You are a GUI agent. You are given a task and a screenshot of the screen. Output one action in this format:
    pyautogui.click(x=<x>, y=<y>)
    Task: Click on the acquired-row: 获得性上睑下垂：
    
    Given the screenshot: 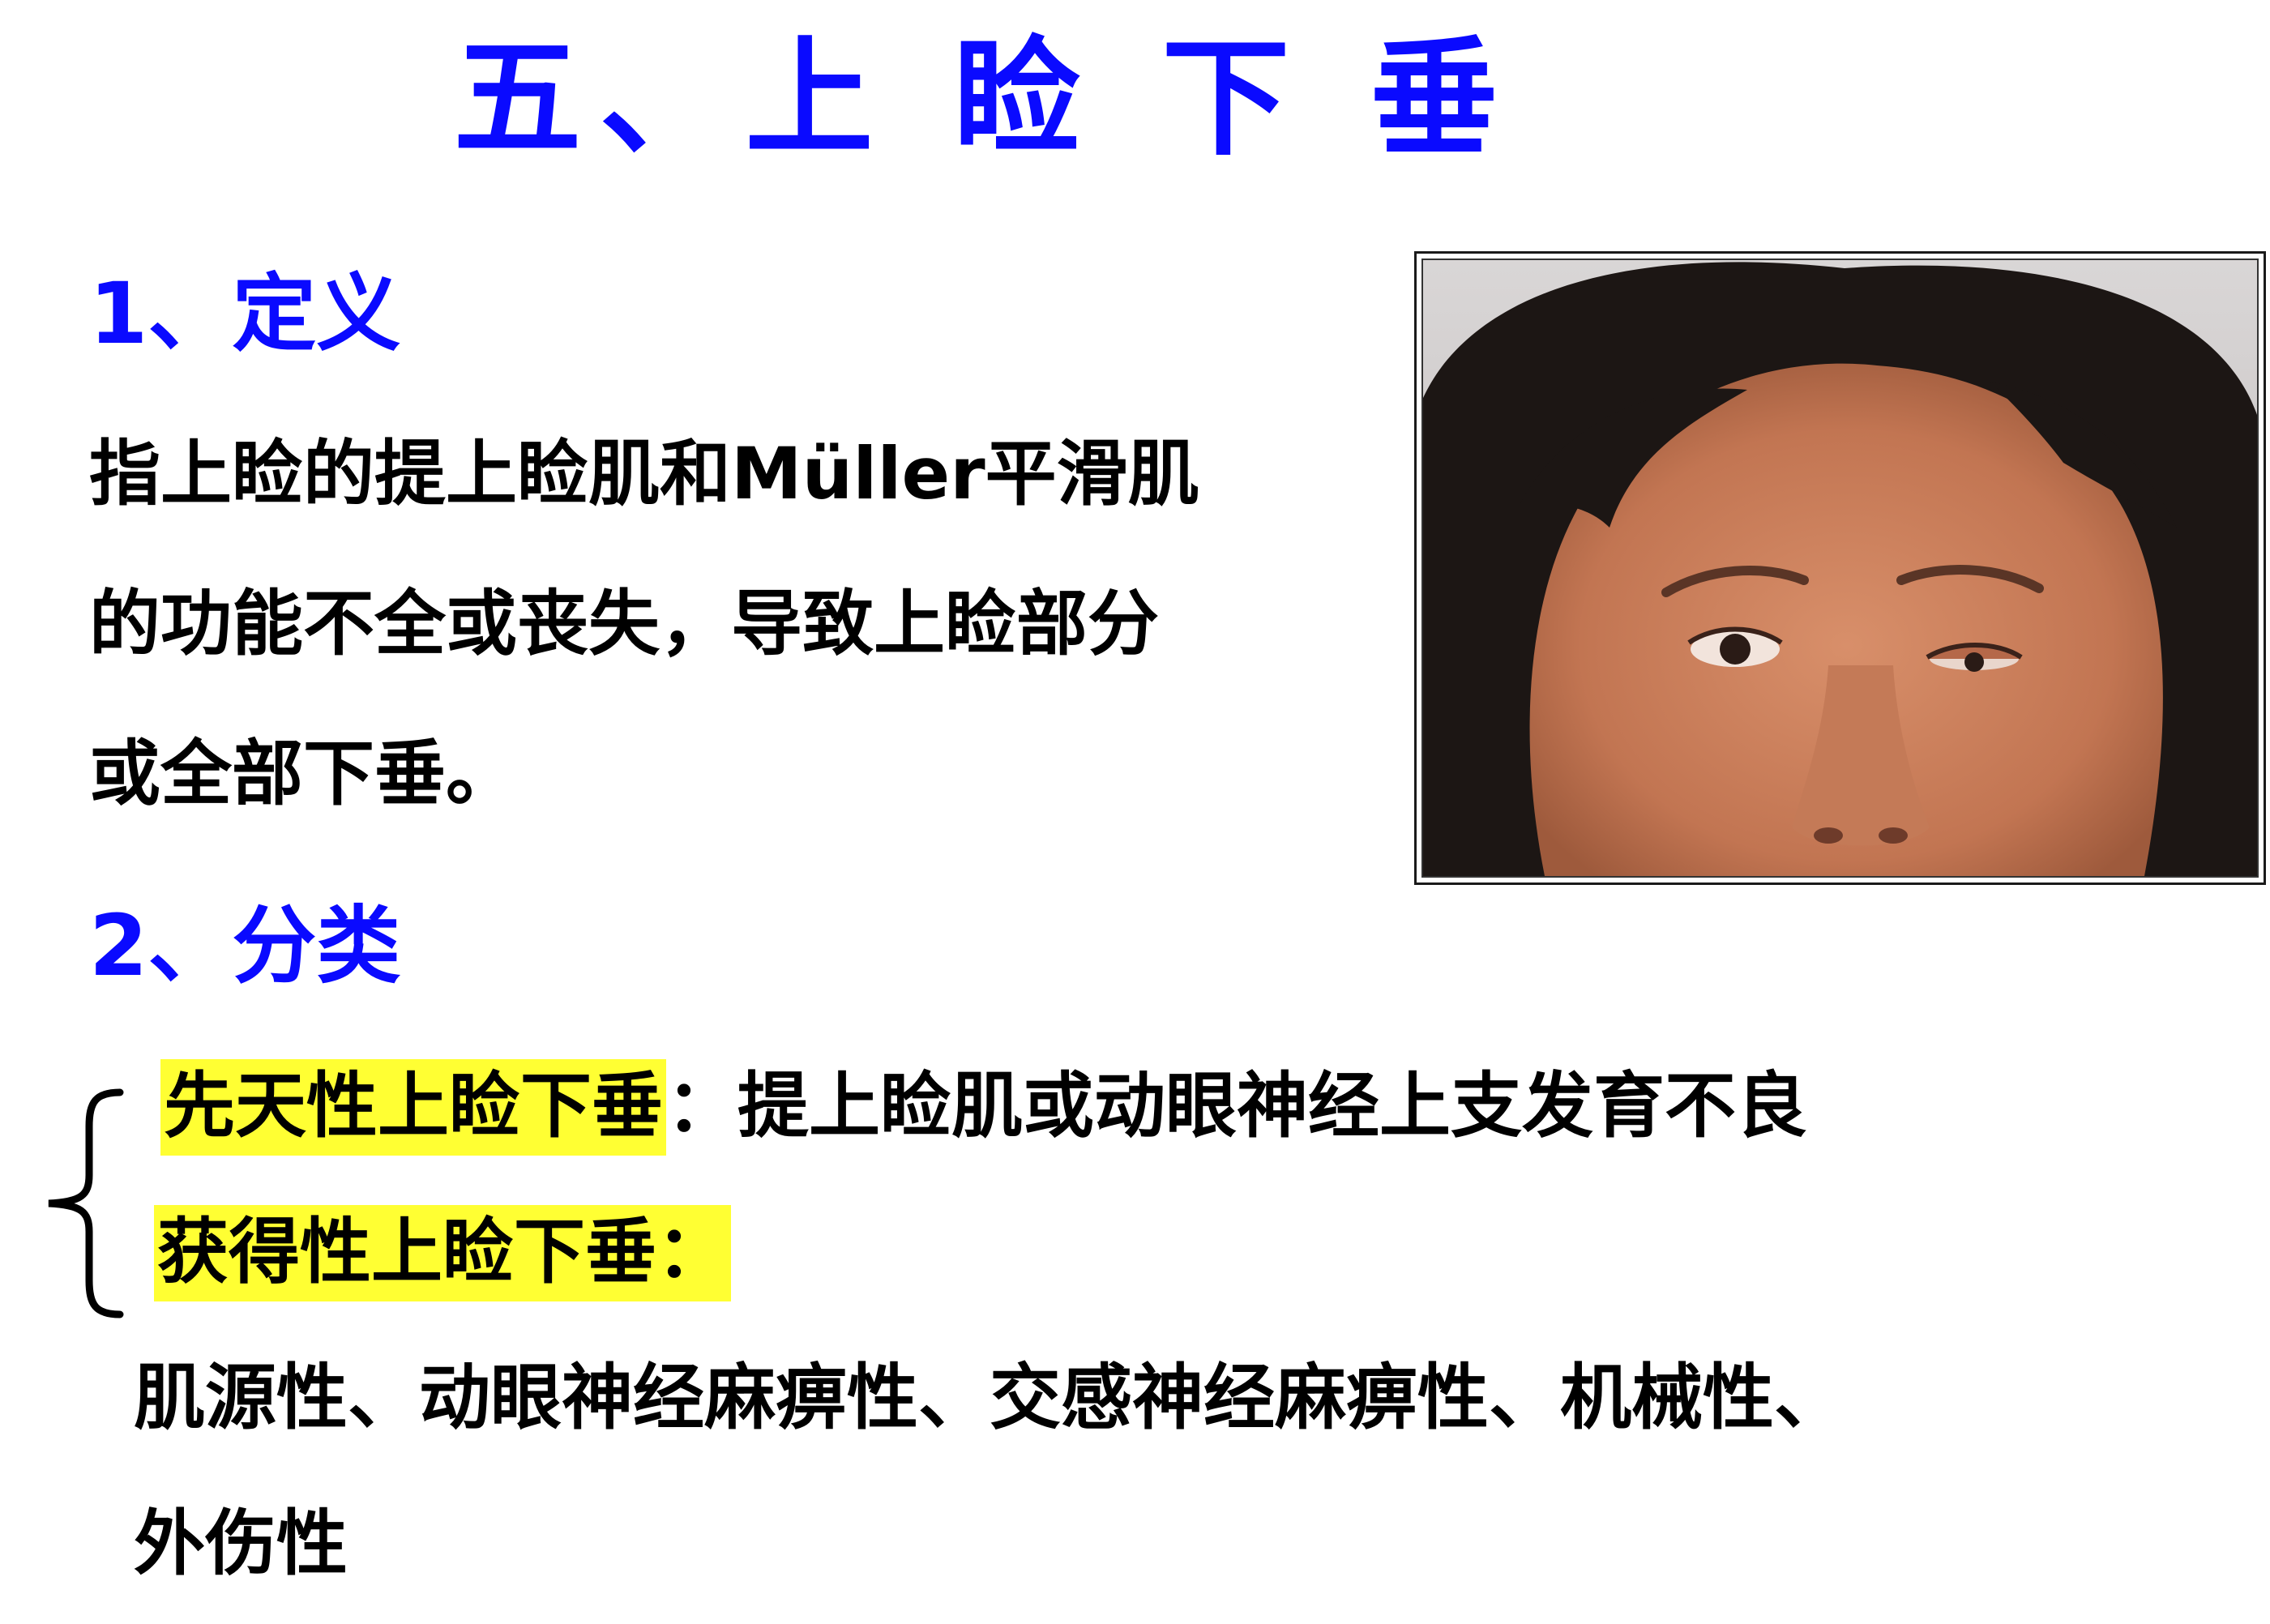 What is the action you would take?
    pyautogui.click(x=443, y=1253)
    